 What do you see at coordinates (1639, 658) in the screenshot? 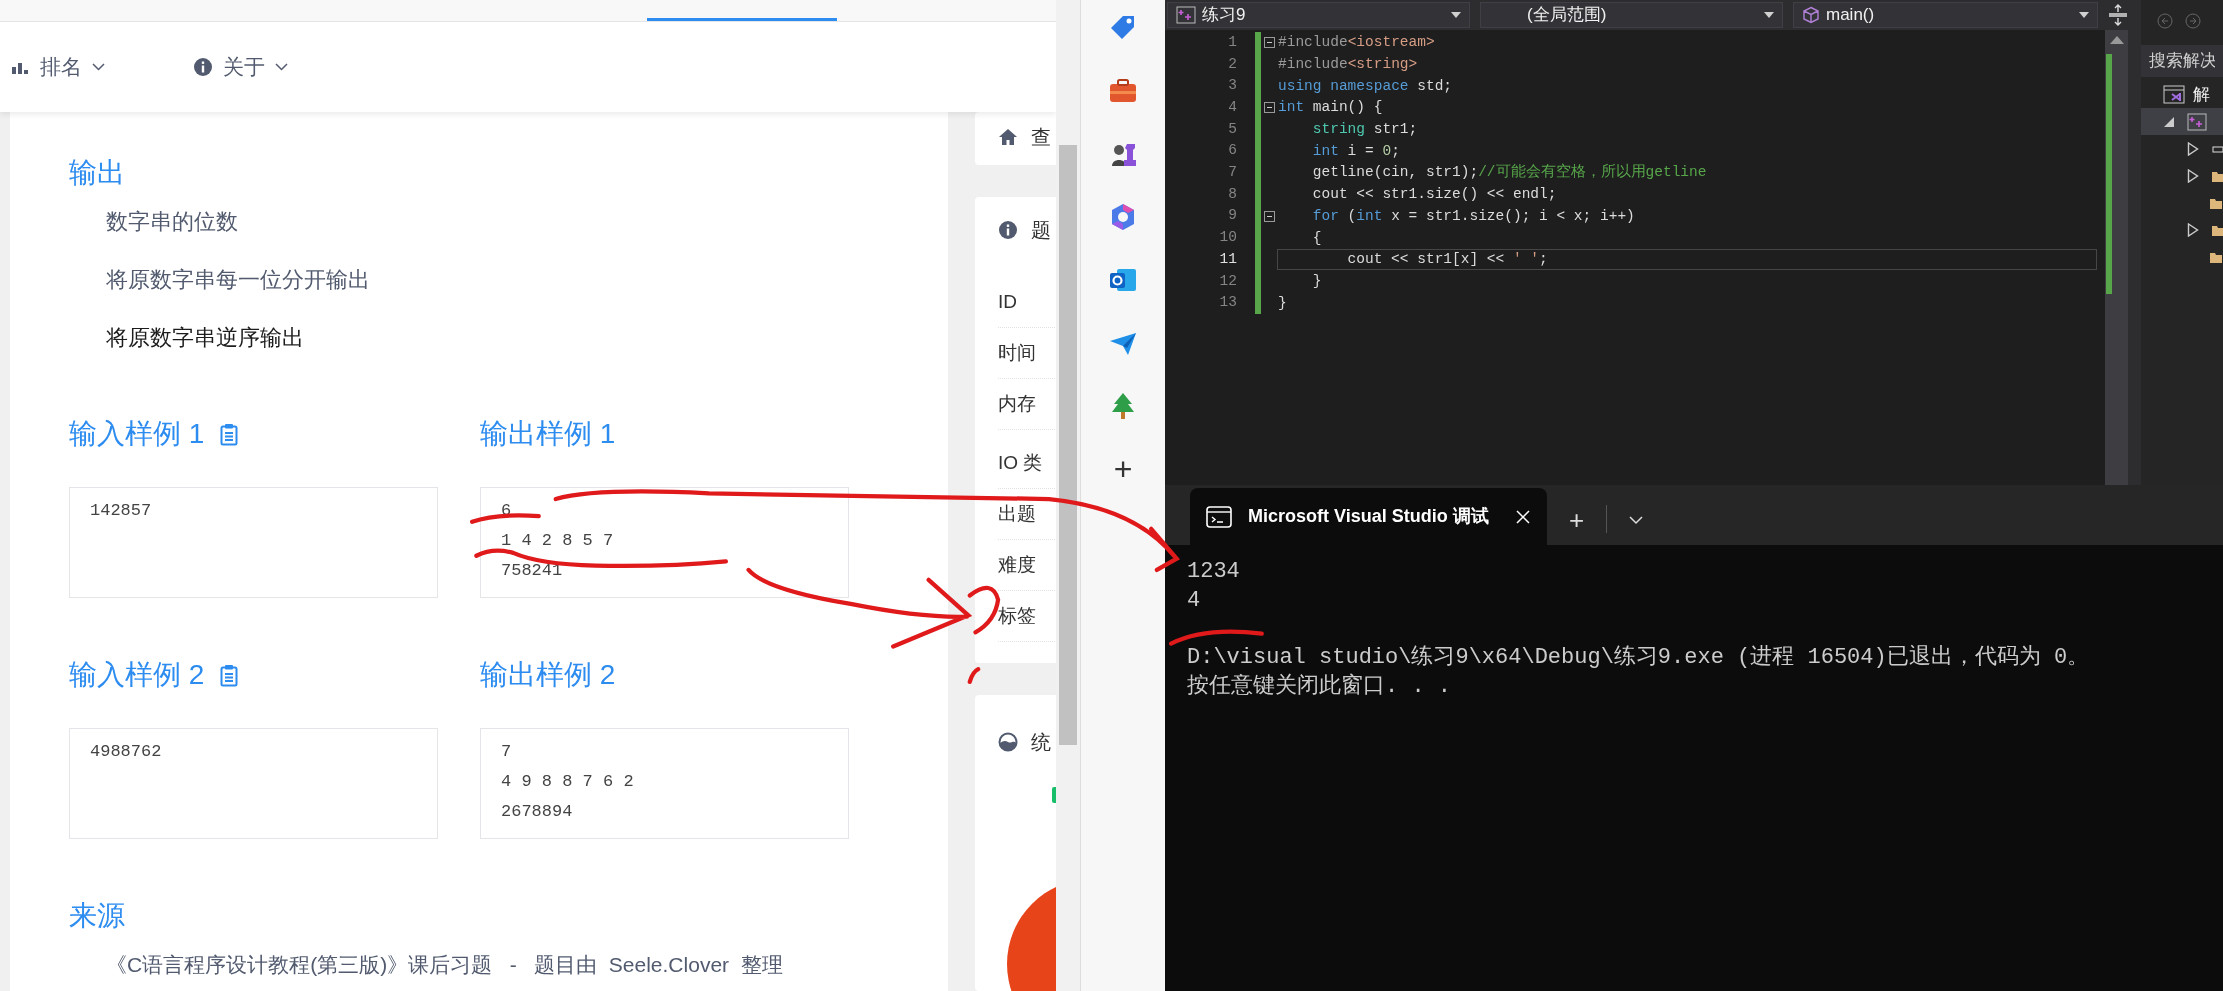
I see `console-line: D:\visual studio\练习9\x64\Debug\练习9.exe (进程 16504)已退出，代码为 0。` at bounding box center [1639, 658].